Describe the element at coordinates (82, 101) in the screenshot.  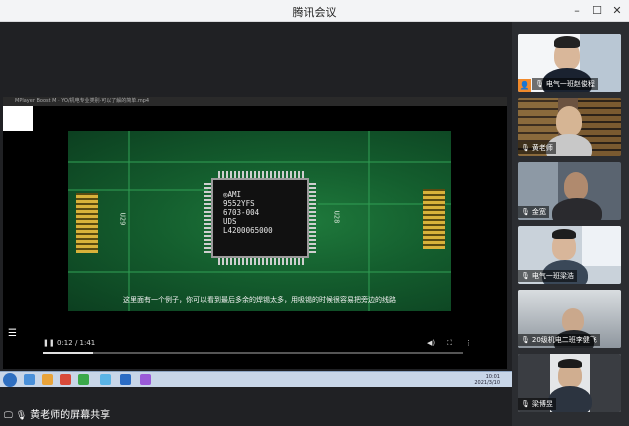
I see `player-title: MPlayer Boost M · YO/机电专业类别·可以了解的简单.mp4` at that location.